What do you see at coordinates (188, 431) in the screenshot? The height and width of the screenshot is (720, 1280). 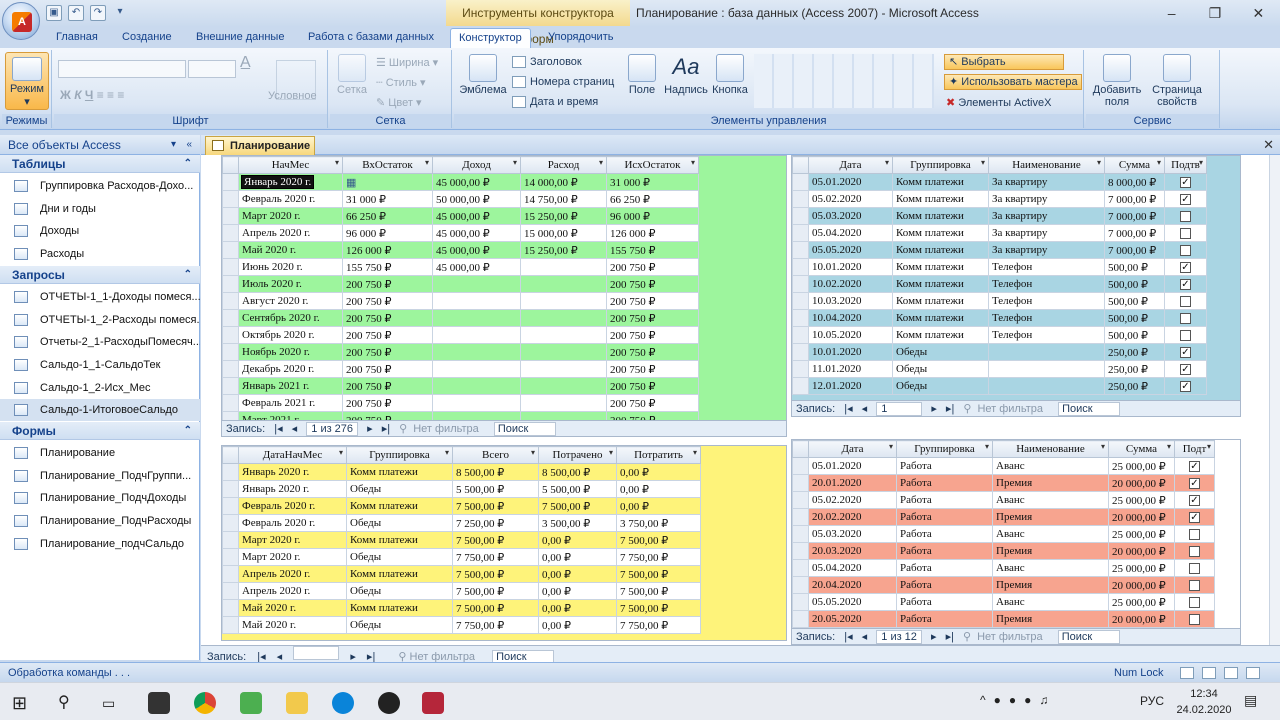 I see `collapse-section-icon: ⌃` at bounding box center [188, 431].